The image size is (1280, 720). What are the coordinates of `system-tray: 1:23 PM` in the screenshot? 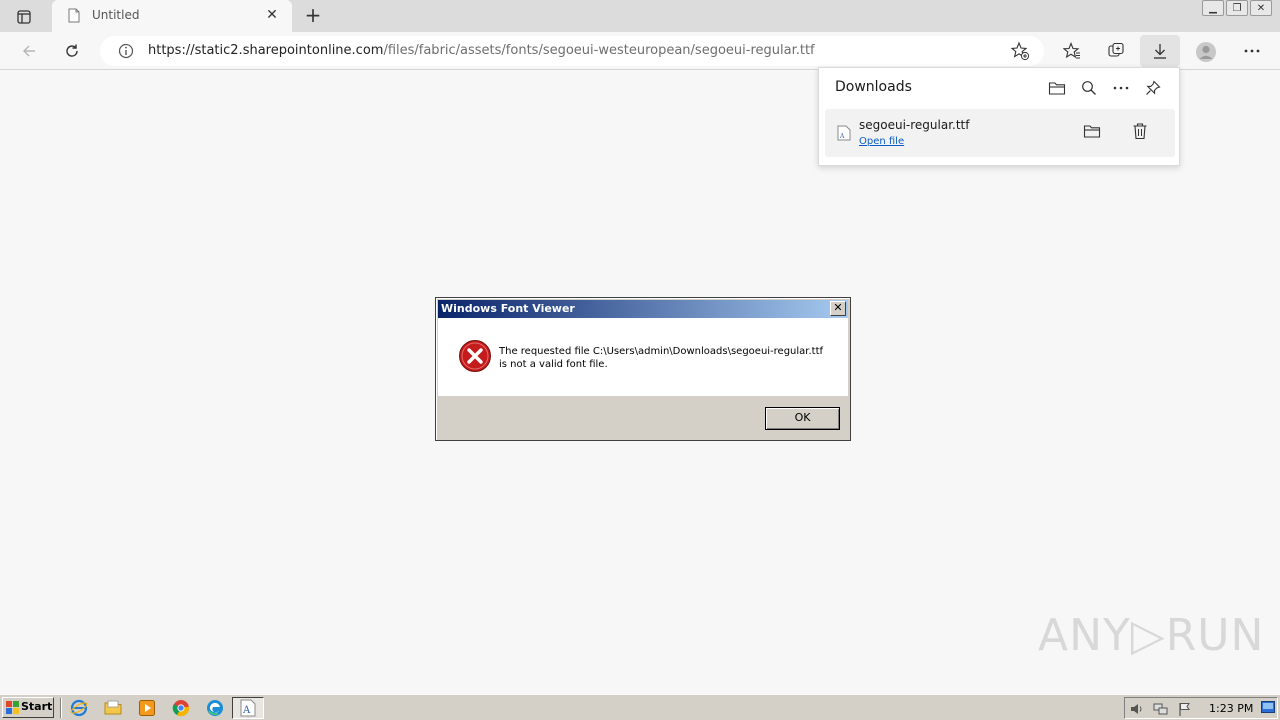 It's located at (1201, 708).